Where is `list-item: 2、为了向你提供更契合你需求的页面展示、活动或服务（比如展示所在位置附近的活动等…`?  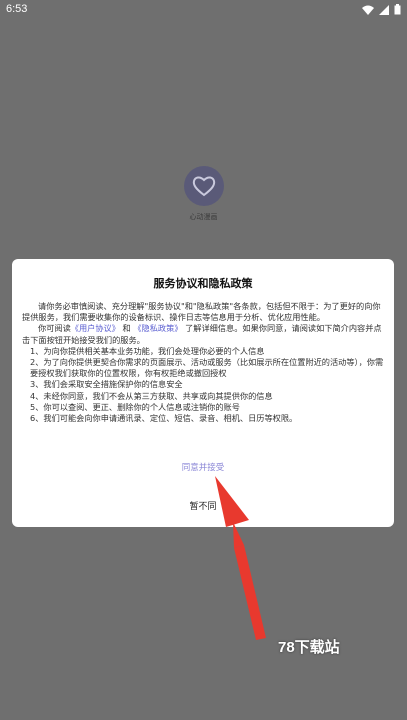
list-item: 2、为了向你提供更契合你需求的页面展示、活动或服务（比如展示所在位置附近的活动等… is located at coordinates (207, 368).